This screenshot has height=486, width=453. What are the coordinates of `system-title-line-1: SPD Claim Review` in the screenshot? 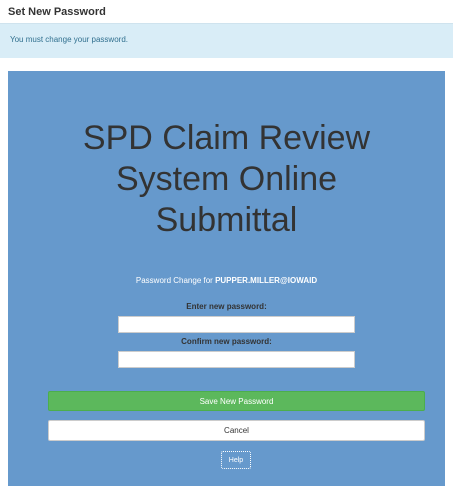 It's located at (226, 138).